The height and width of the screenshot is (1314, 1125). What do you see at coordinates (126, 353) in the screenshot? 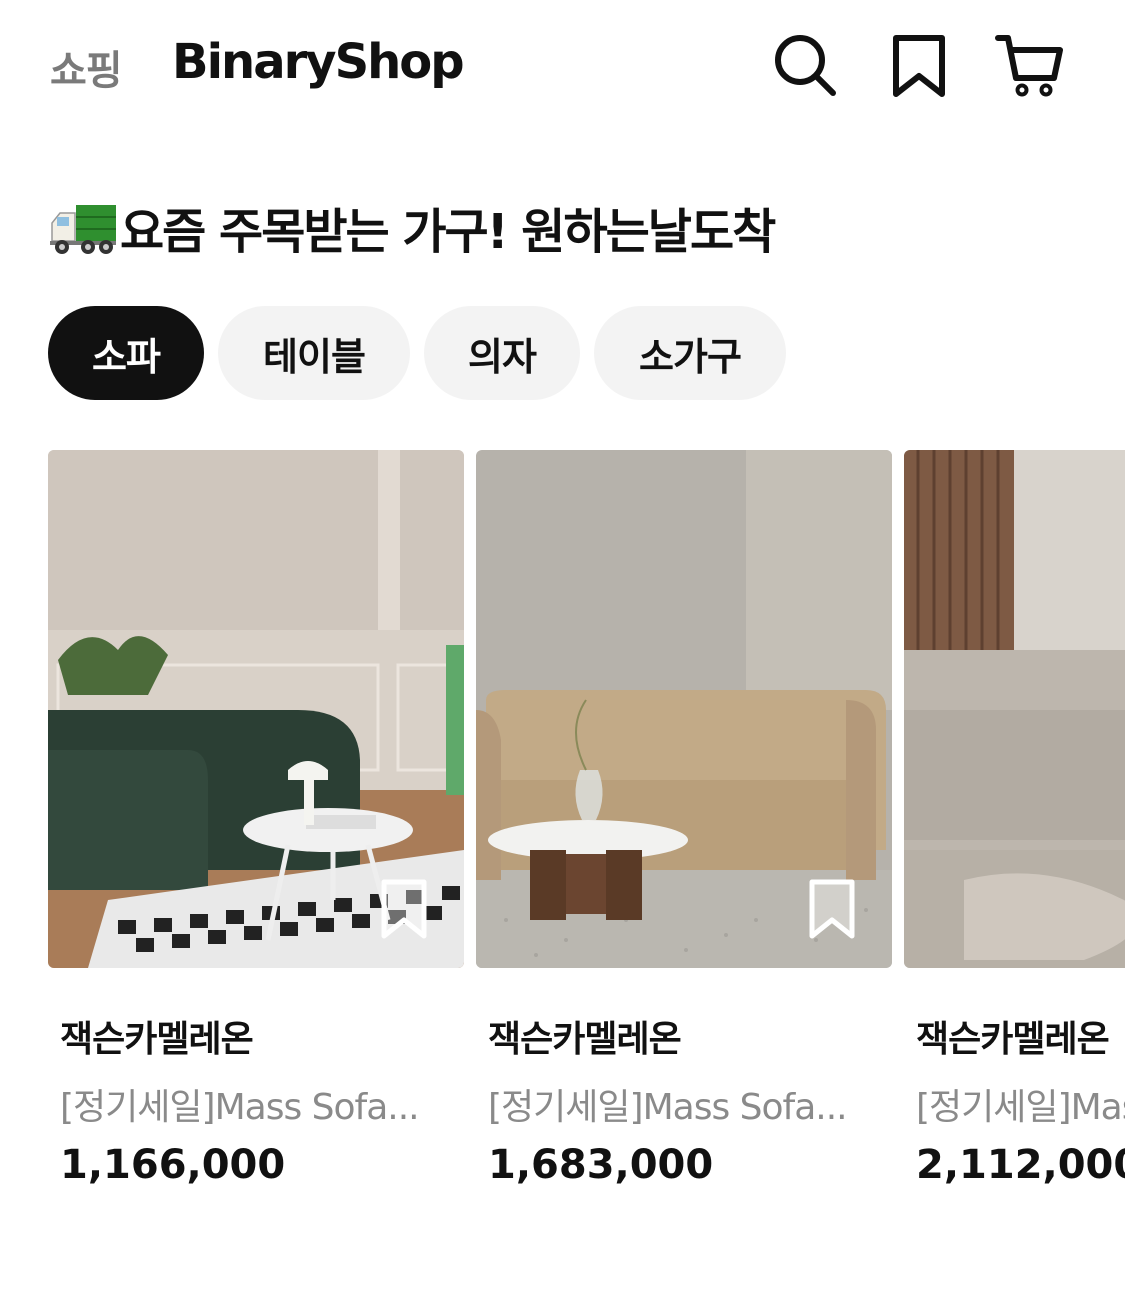
I see `chip-sofa: 소파` at bounding box center [126, 353].